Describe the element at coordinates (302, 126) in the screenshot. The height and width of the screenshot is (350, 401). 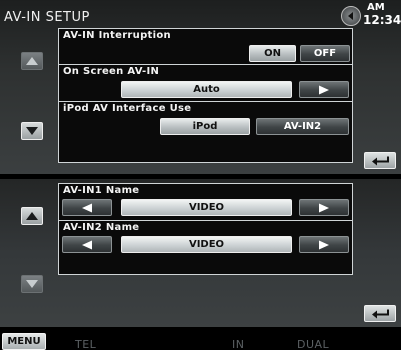
I see `av-in2-button: AV-IN2` at that location.